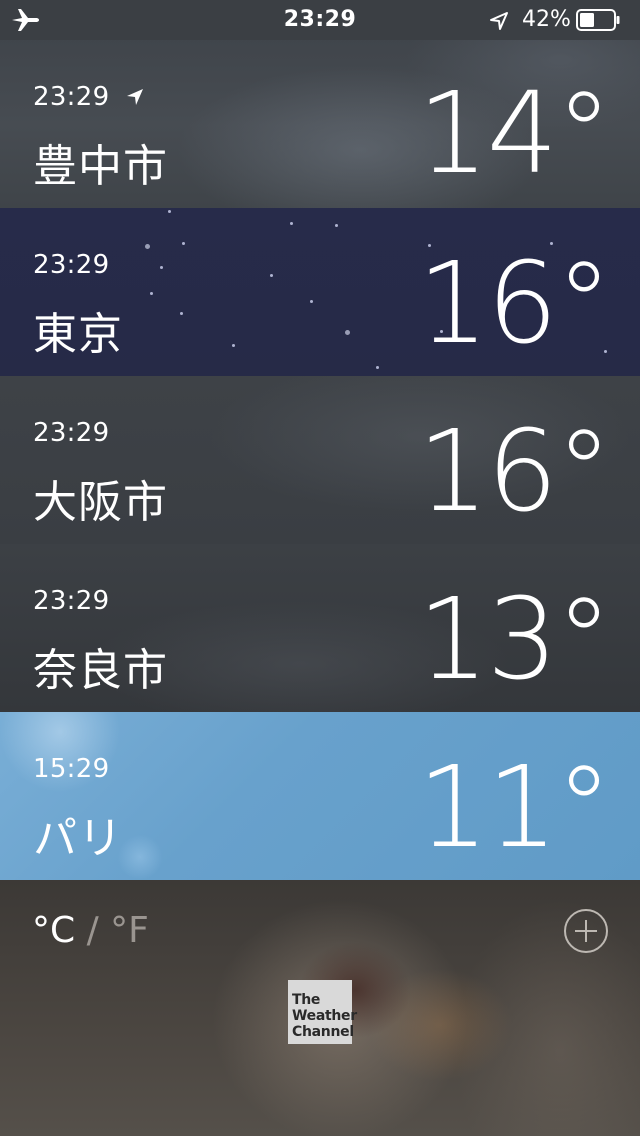 Image resolution: width=640 pixels, height=1136 pixels. I want to click on unit-toggle: °C / °F, so click(90, 930).